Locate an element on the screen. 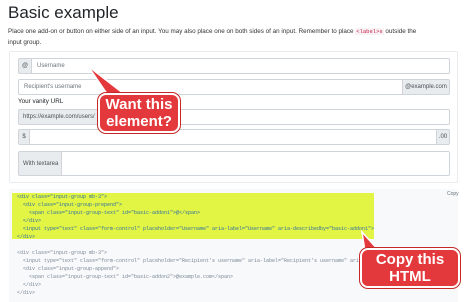 Image resolution: width=474 pixels, height=302 pixels. want-element-callout: Want this element? is located at coordinates (139, 113).